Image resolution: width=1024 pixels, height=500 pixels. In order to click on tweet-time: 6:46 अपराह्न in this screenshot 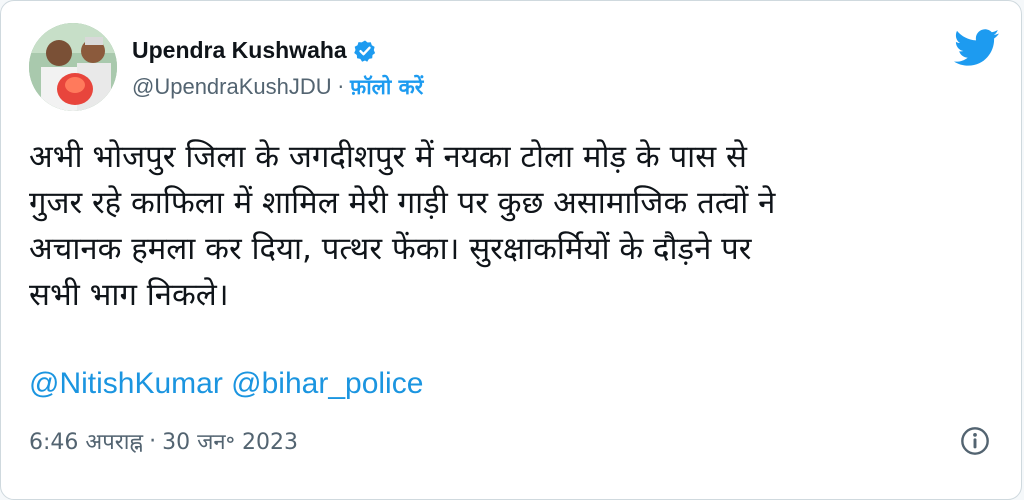, I will do `click(86, 441)`.